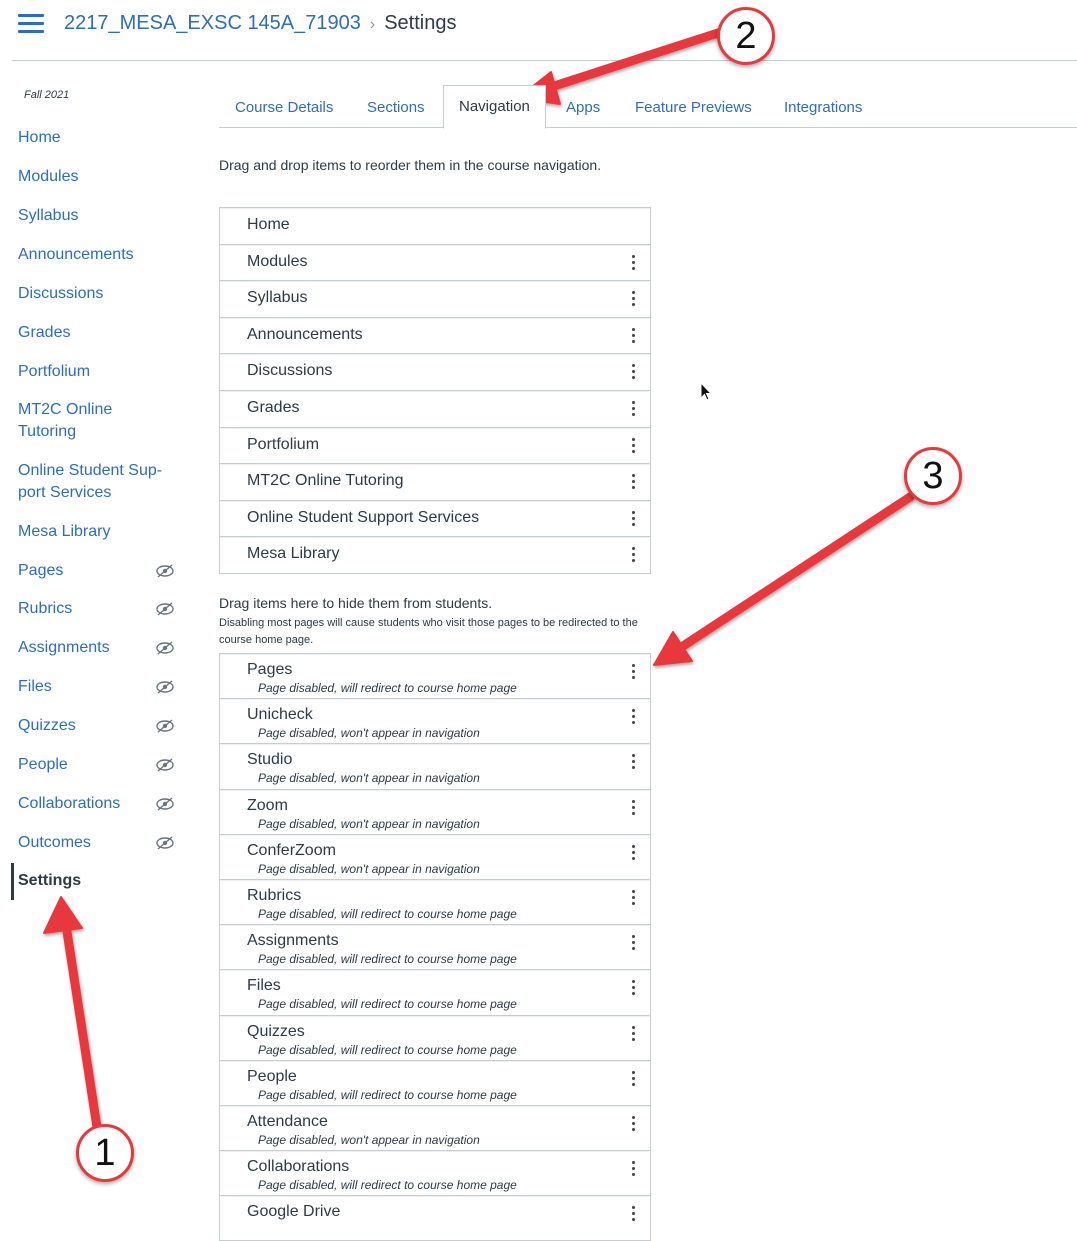  I want to click on nav-item-row: Mesa Library, so click(435, 555).